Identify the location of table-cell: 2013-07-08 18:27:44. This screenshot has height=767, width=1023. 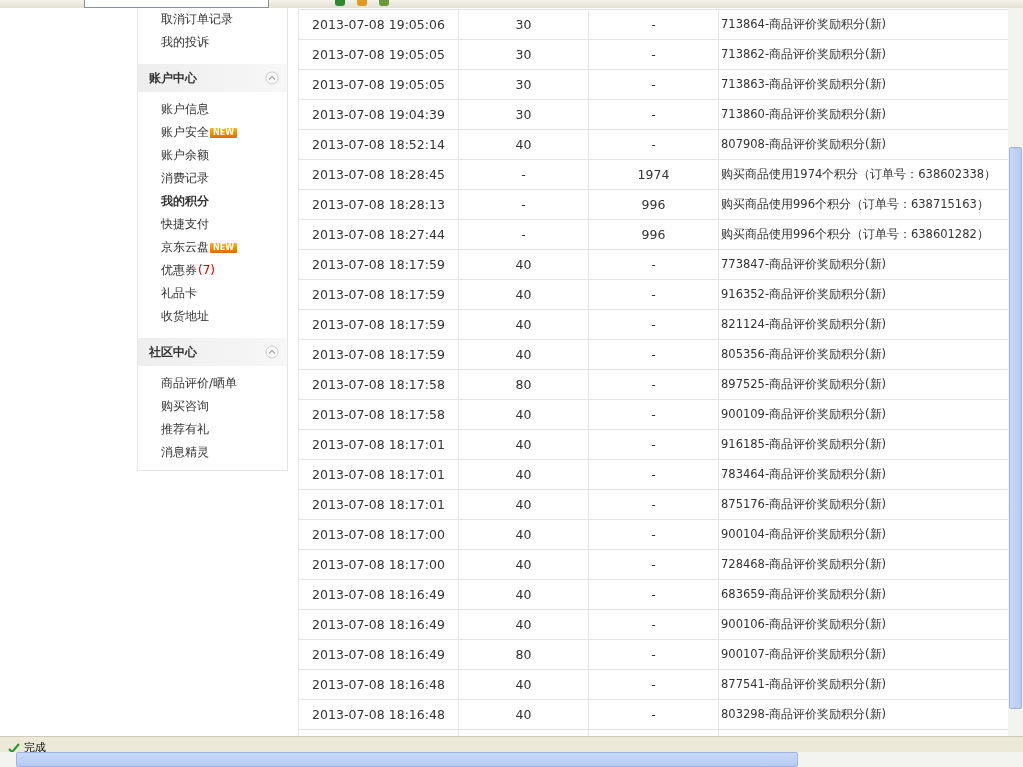
(378, 234).